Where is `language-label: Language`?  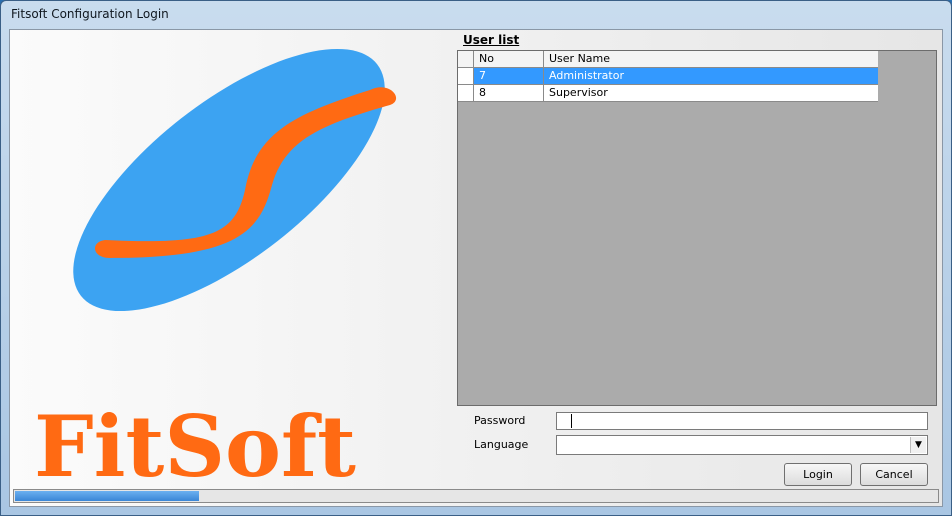
language-label: Language is located at coordinates (501, 444).